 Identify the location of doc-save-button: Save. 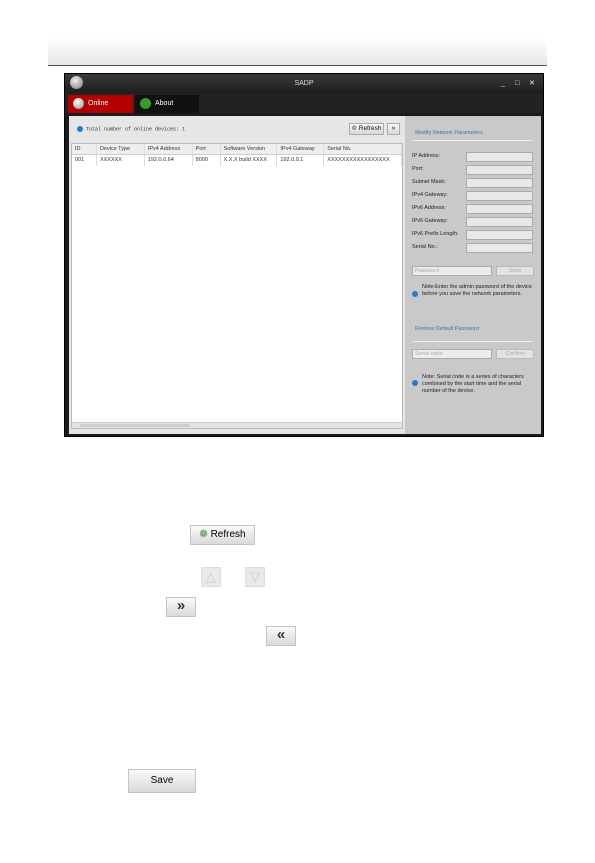
(162, 781).